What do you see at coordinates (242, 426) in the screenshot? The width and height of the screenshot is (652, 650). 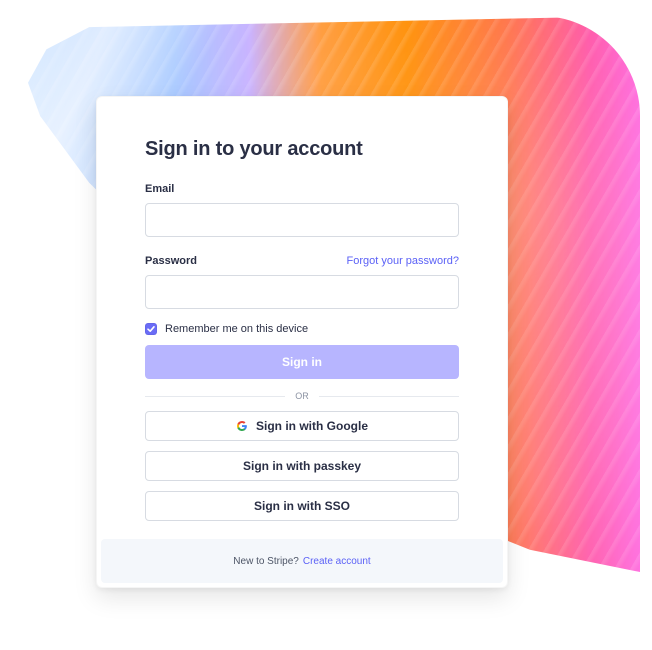 I see `google-icon` at bounding box center [242, 426].